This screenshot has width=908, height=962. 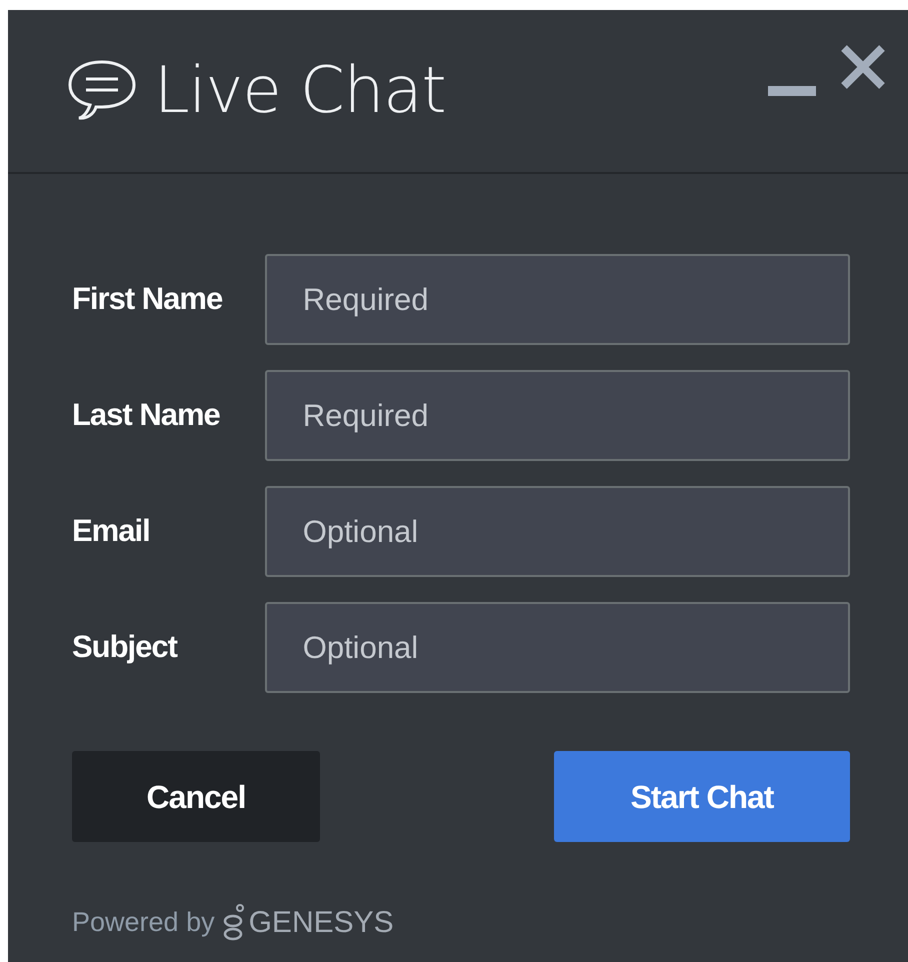 I want to click on field-label: Subject, so click(x=125, y=647).